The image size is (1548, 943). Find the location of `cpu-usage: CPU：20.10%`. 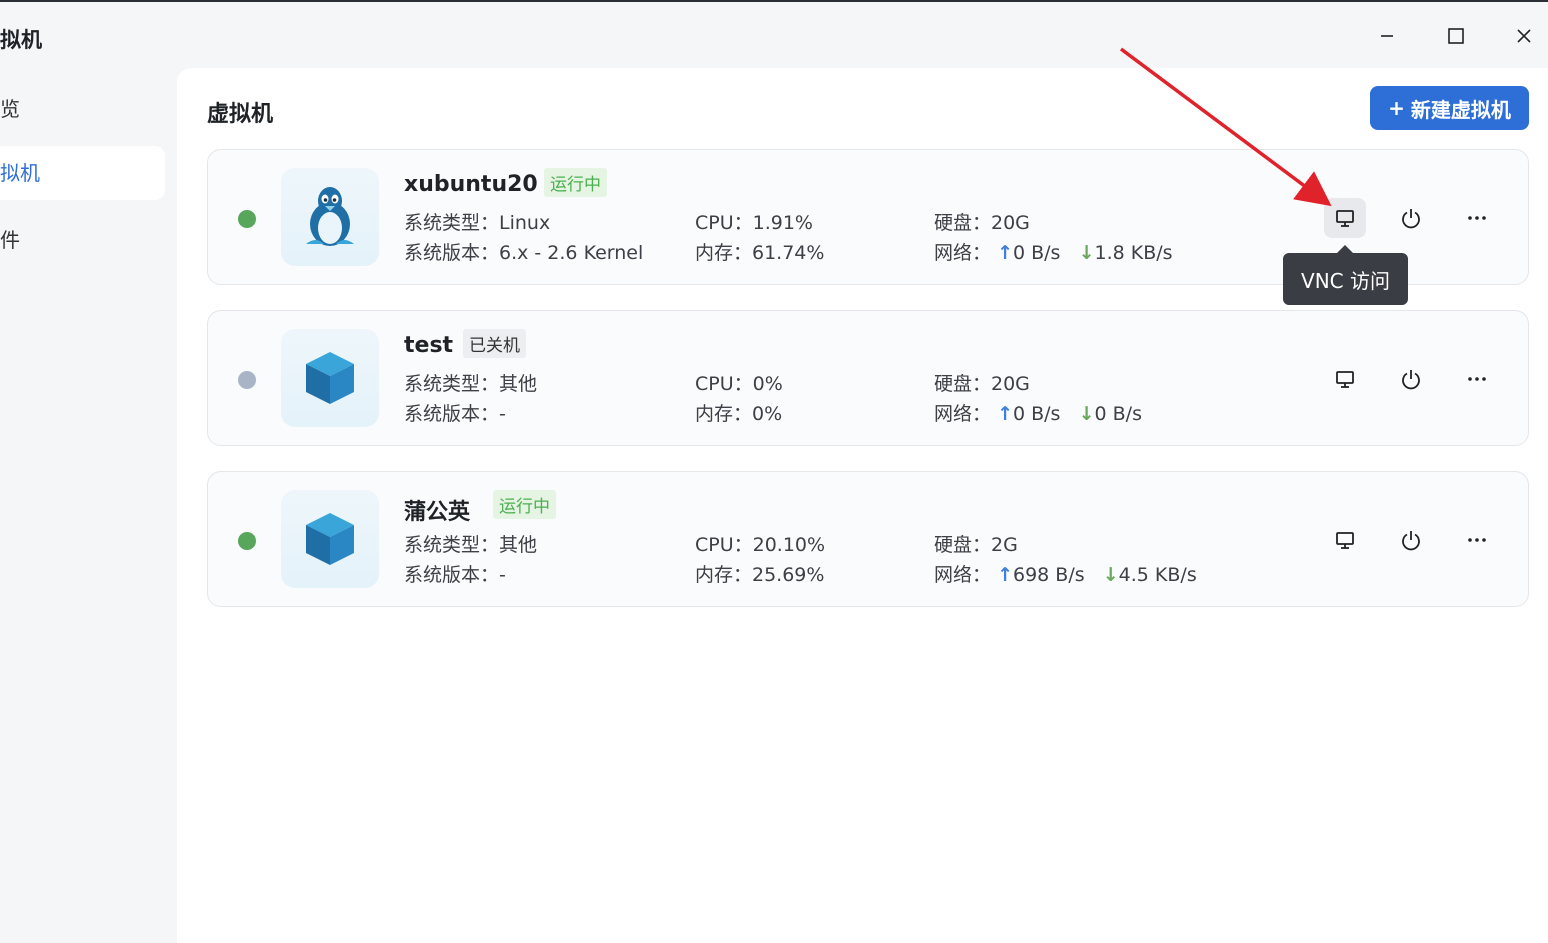

cpu-usage: CPU：20.10% is located at coordinates (760, 545).